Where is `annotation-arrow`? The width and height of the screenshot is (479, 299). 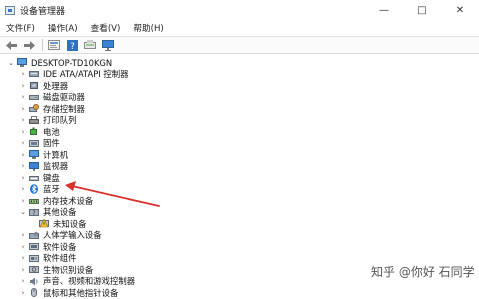 annotation-arrow is located at coordinates (112, 194).